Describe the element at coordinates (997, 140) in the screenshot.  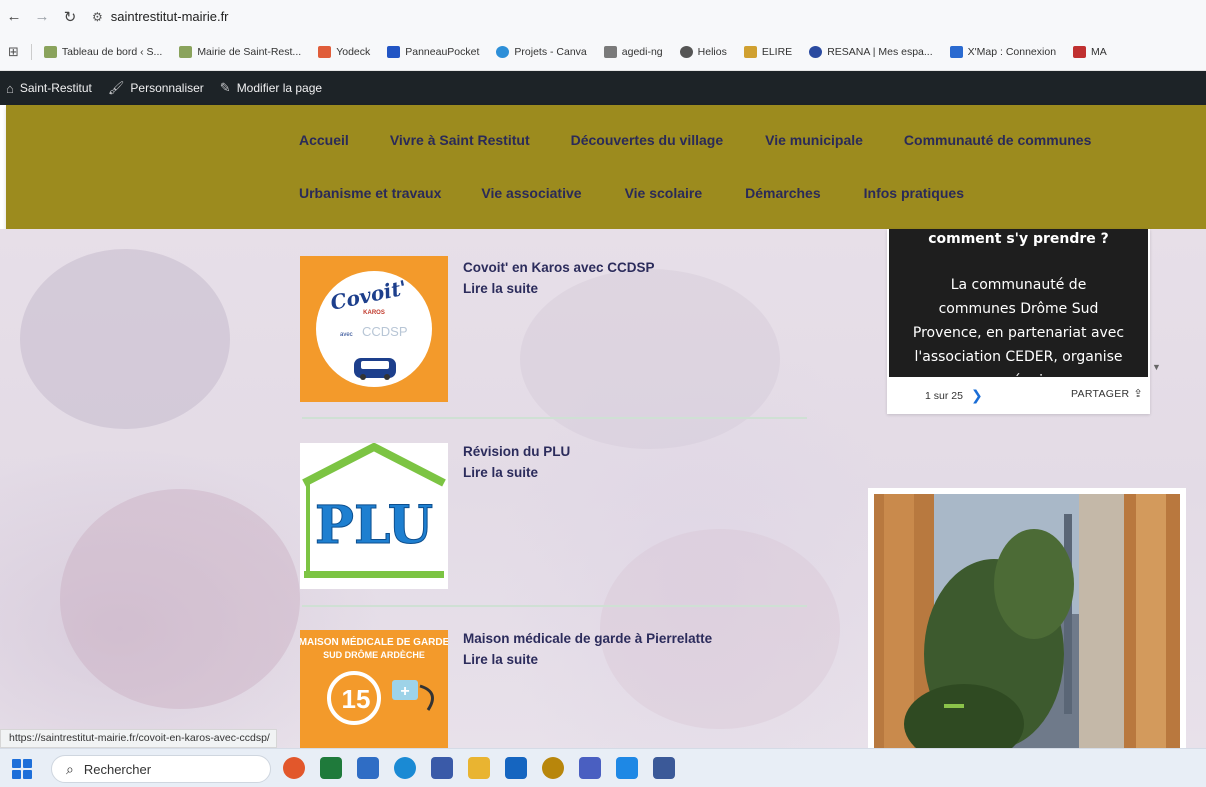
I see `nav-item-communaute: Communauté de communes` at that location.